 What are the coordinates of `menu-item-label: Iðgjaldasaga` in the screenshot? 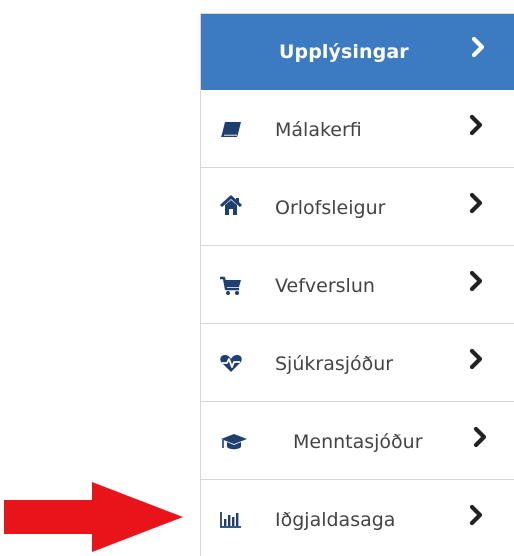 It's located at (335, 520).